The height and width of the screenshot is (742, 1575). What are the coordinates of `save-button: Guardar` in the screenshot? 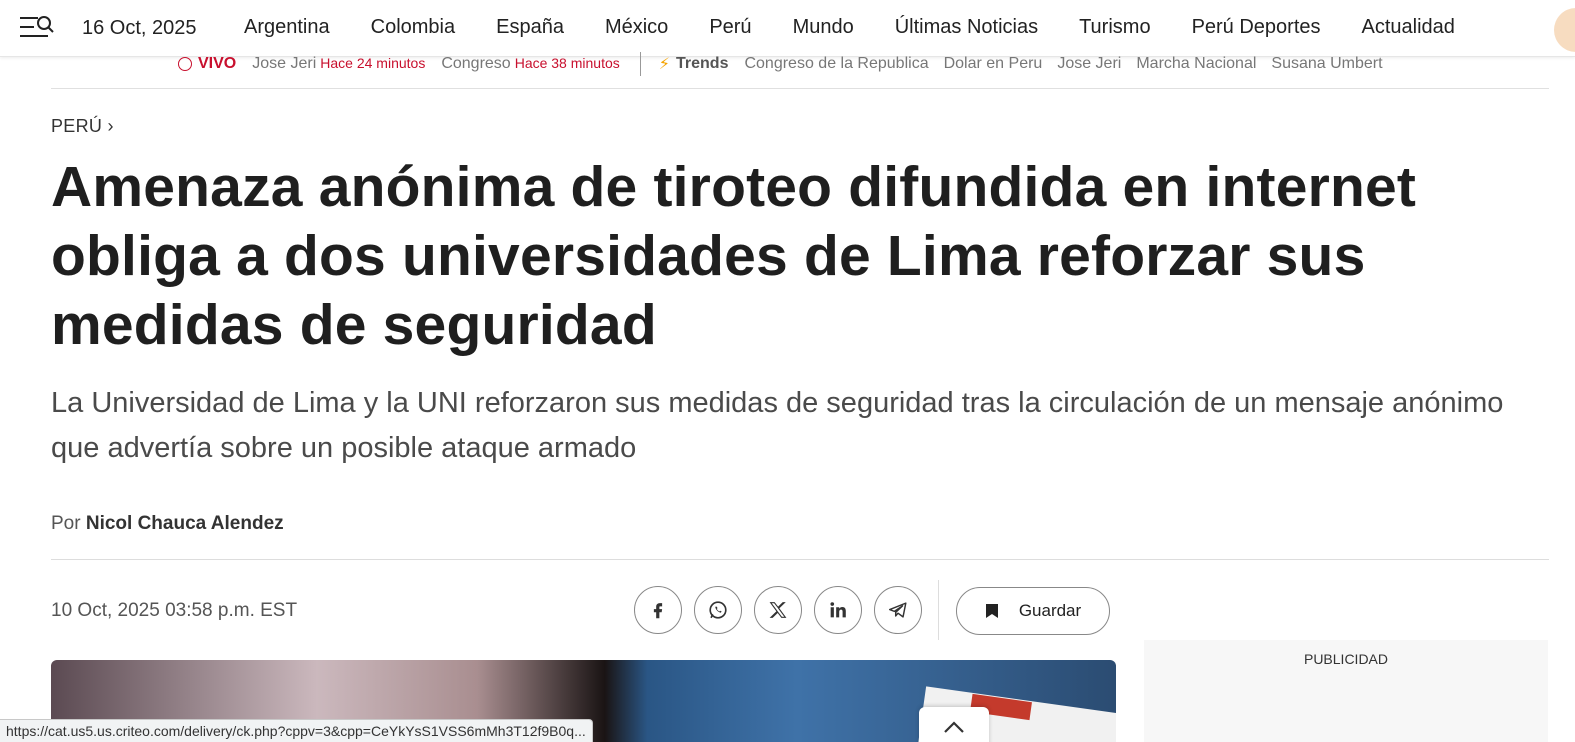 It's located at (1033, 611).